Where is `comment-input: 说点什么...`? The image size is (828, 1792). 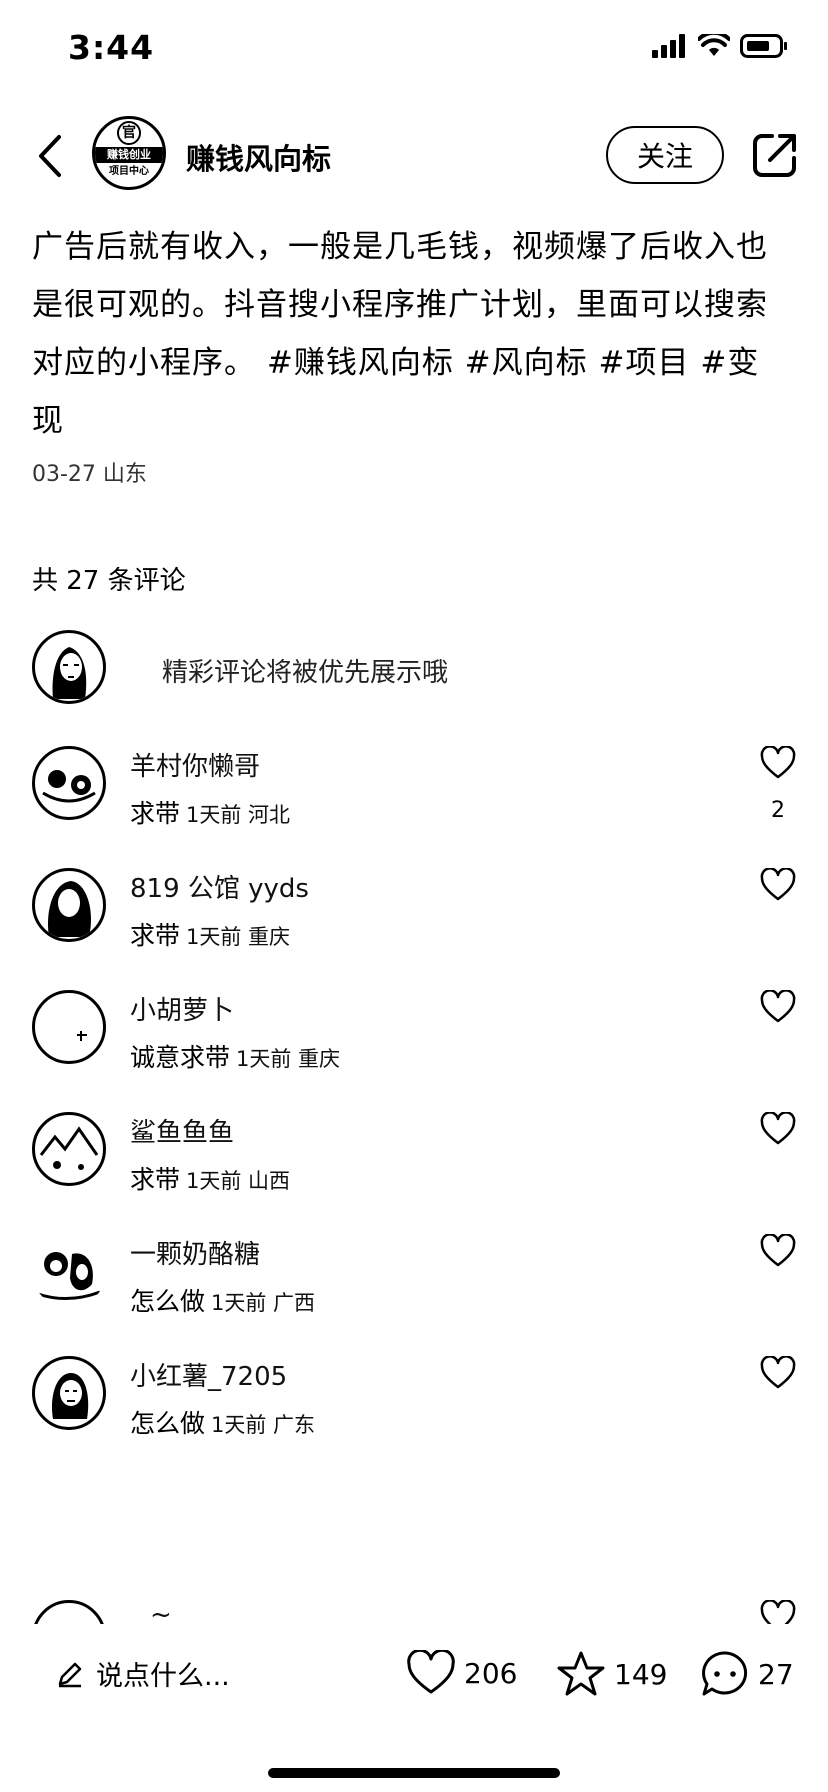 comment-input: 说点什么... is located at coordinates (143, 1673).